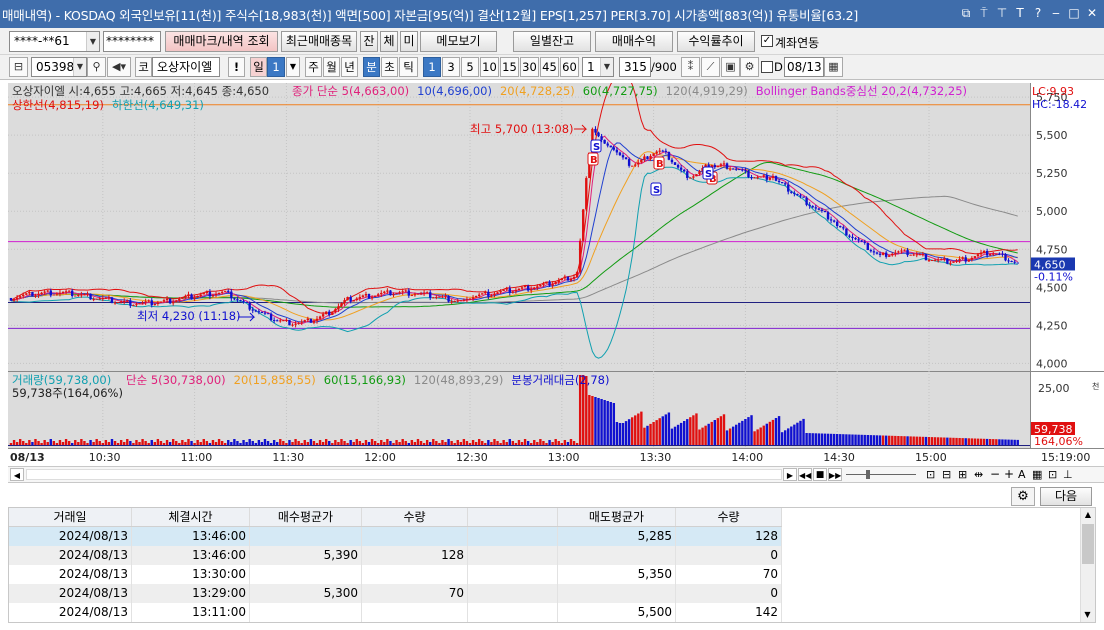 The image size is (1104, 630). I want to click on table-row: 2024/08/13 13:46:00 5,390 128 0, so click(395, 555).